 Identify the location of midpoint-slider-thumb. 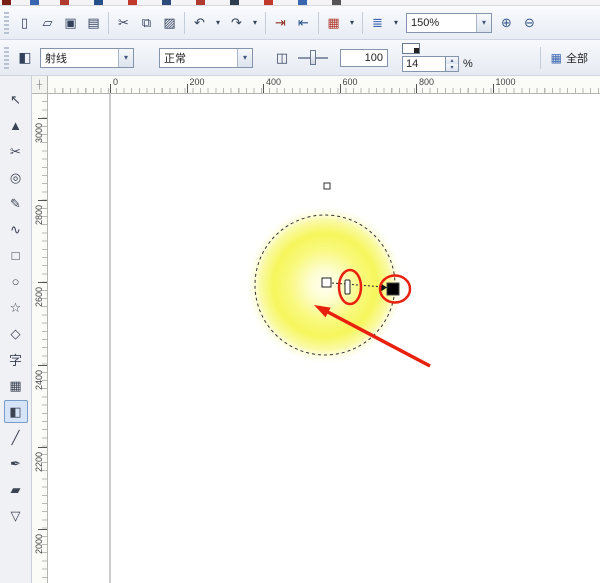
(313, 57).